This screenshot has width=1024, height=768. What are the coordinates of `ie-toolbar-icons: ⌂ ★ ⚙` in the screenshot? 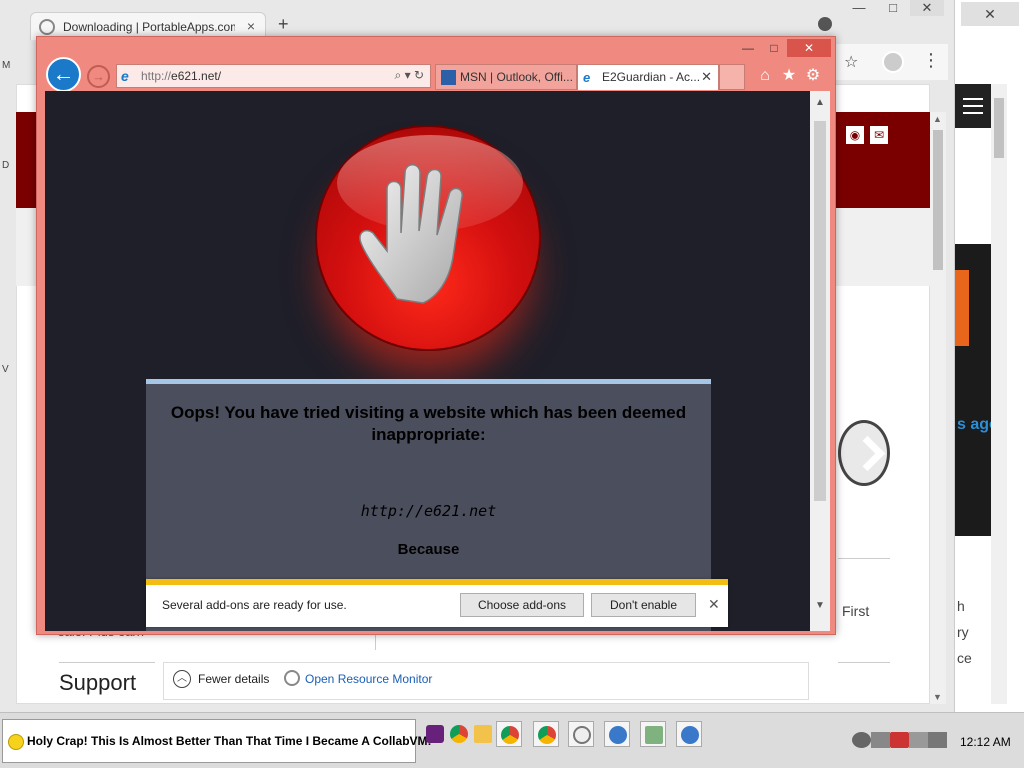 It's located at (789, 75).